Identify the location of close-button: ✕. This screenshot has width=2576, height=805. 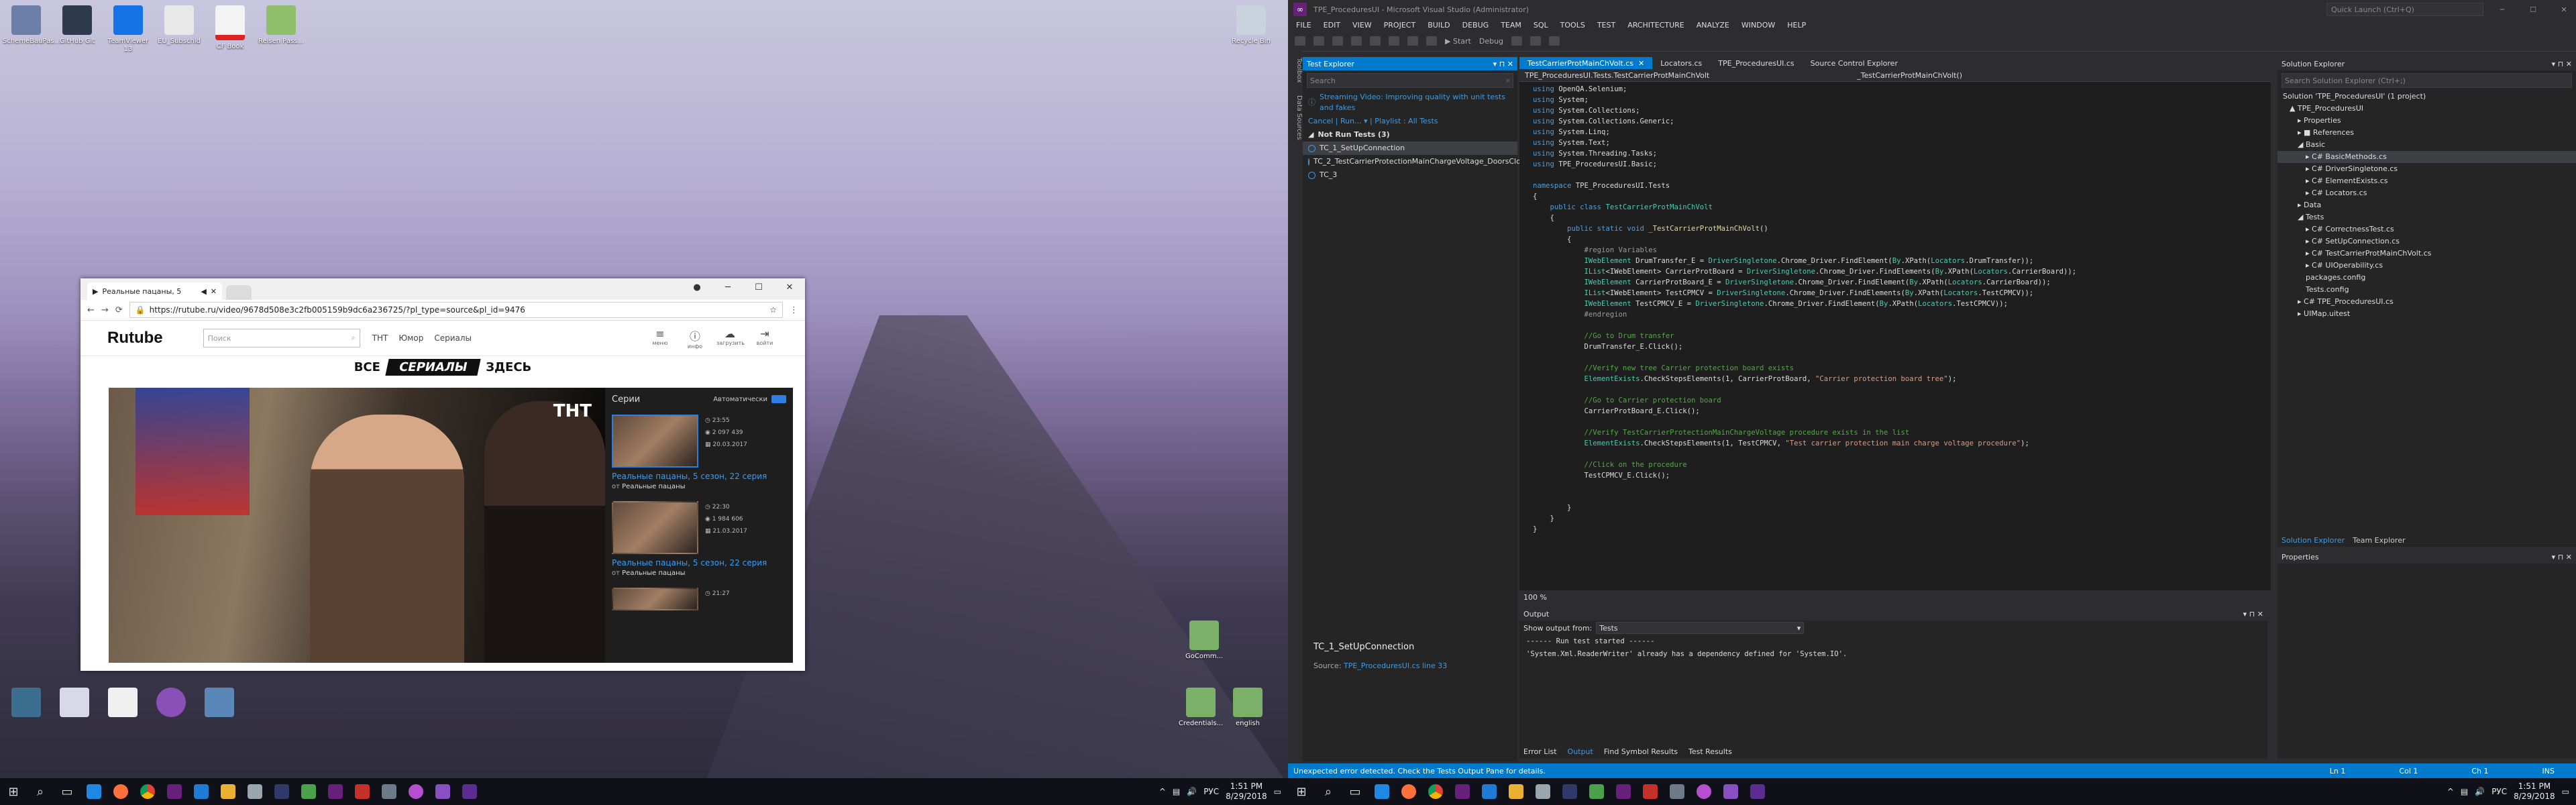
(2564, 9).